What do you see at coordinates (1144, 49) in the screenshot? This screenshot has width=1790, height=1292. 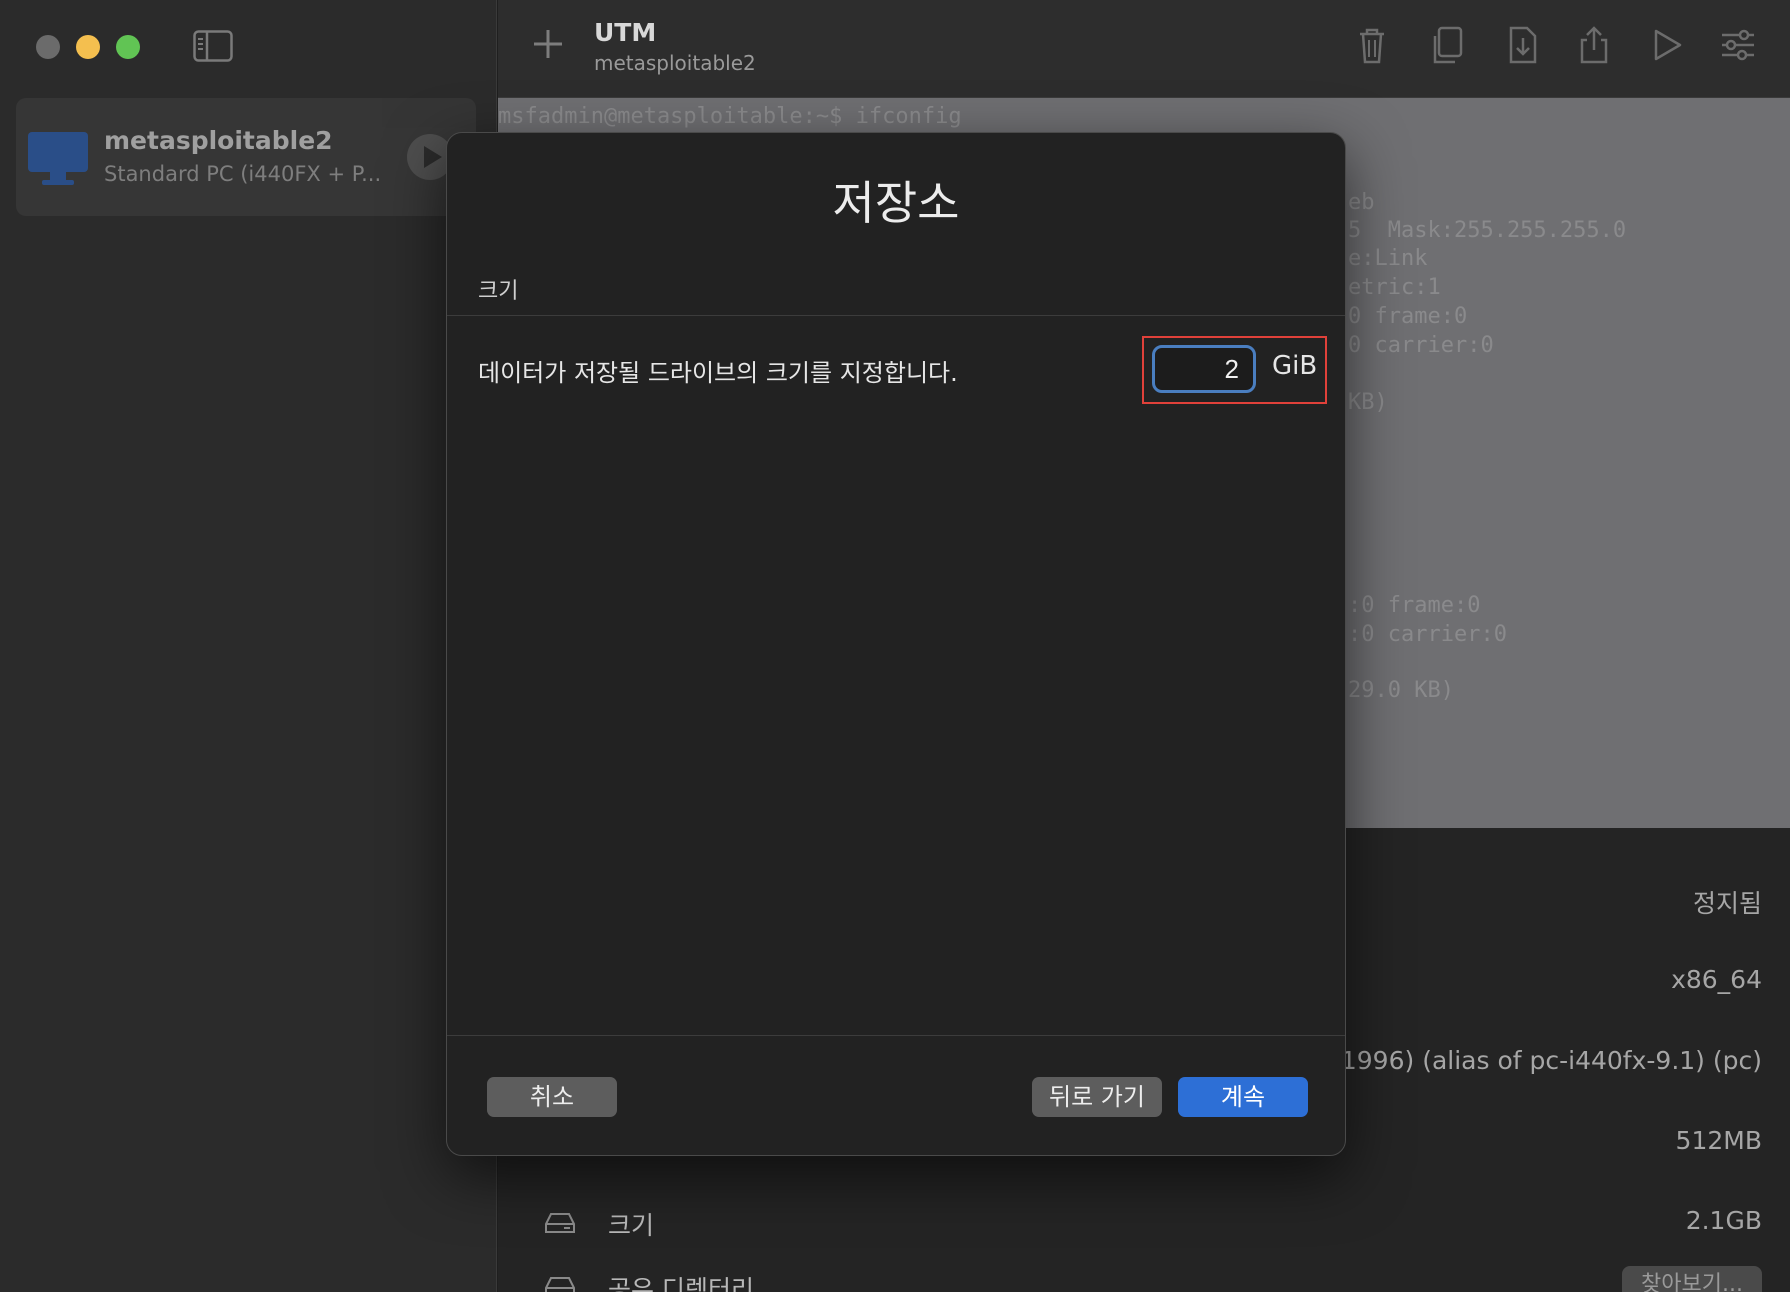 I see `toolbar: UTM metasploitable2` at bounding box center [1144, 49].